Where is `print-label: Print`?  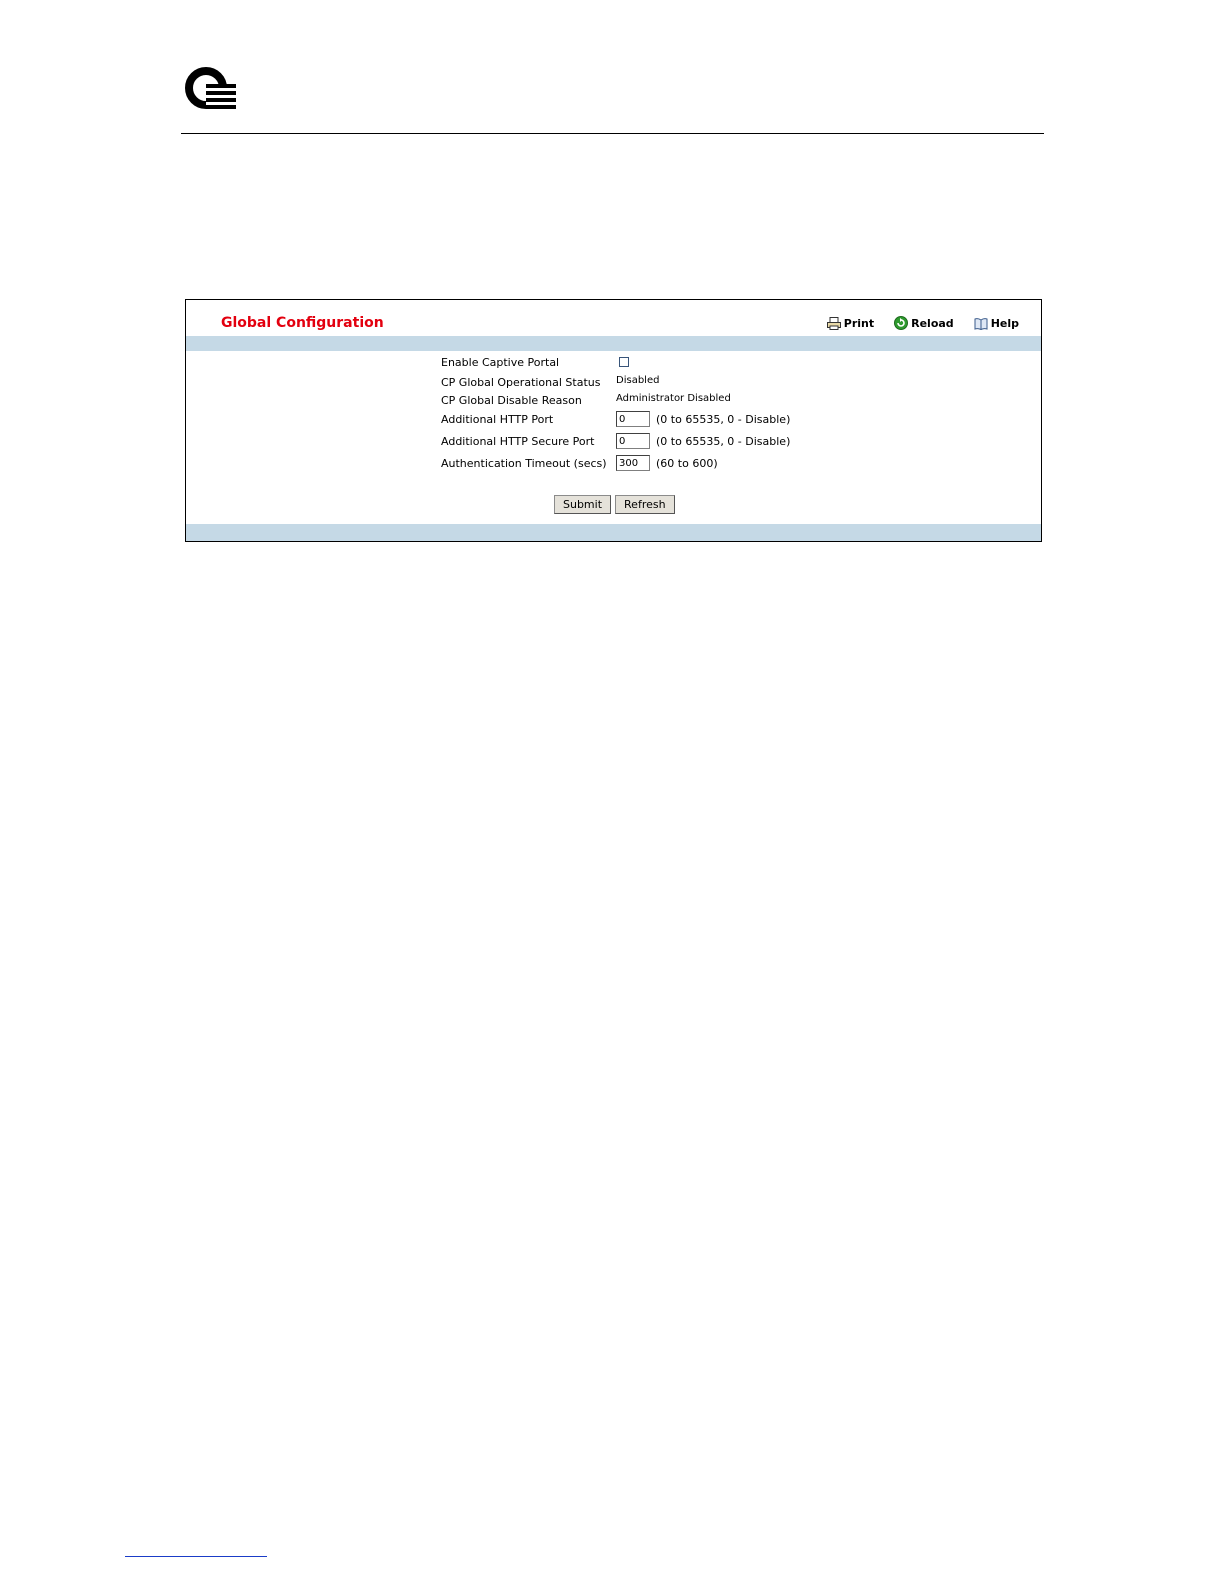 print-label: Print is located at coordinates (859, 323).